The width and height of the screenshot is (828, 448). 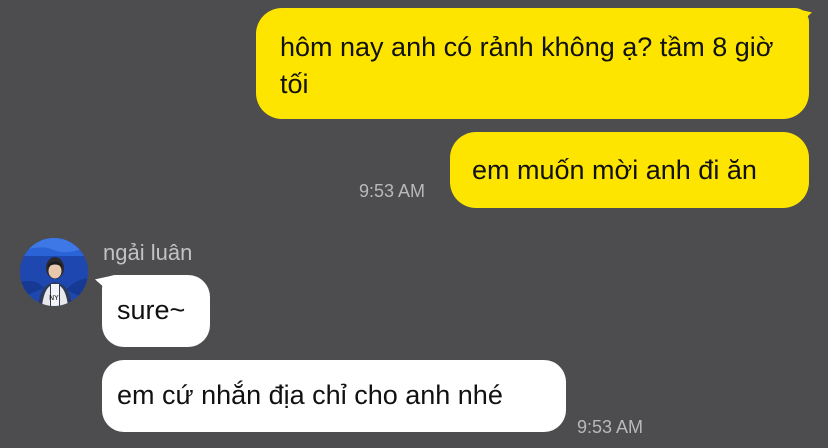 I want to click on outgoing-timestamp: 9:53 AM, so click(x=392, y=191).